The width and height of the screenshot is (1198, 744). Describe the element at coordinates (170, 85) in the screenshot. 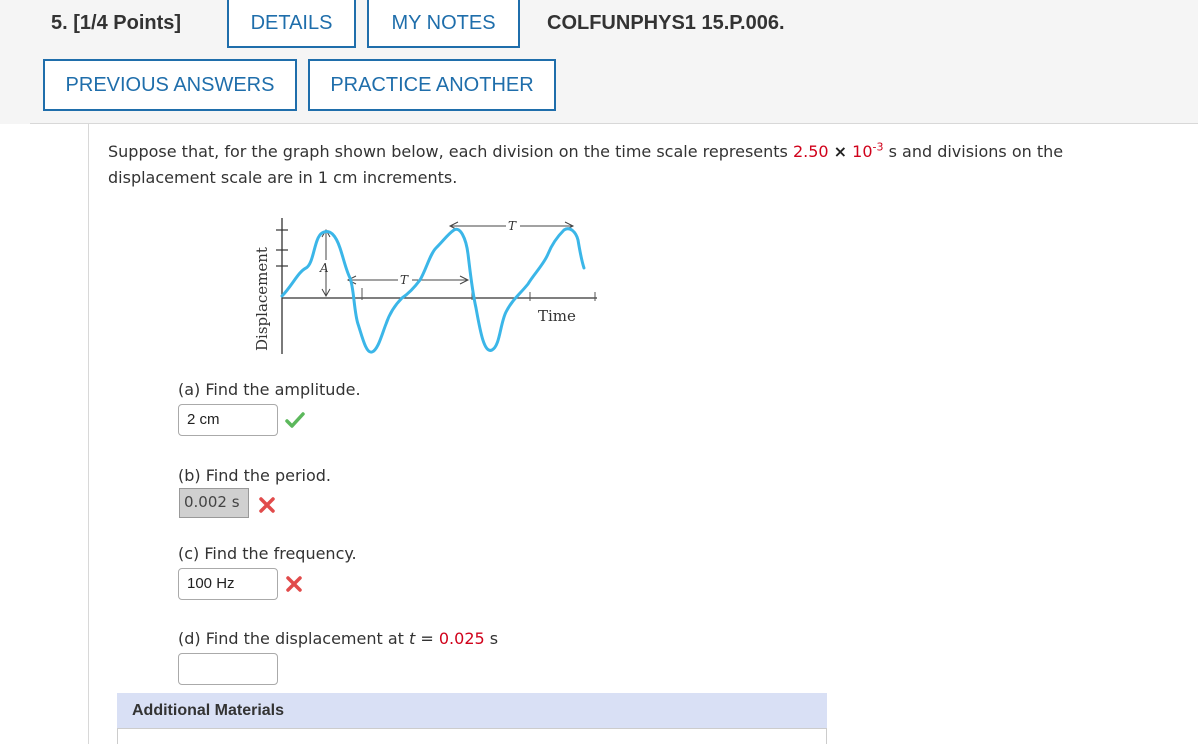

I see `previous-answers-button: PREVIOUS ANSWERS` at that location.